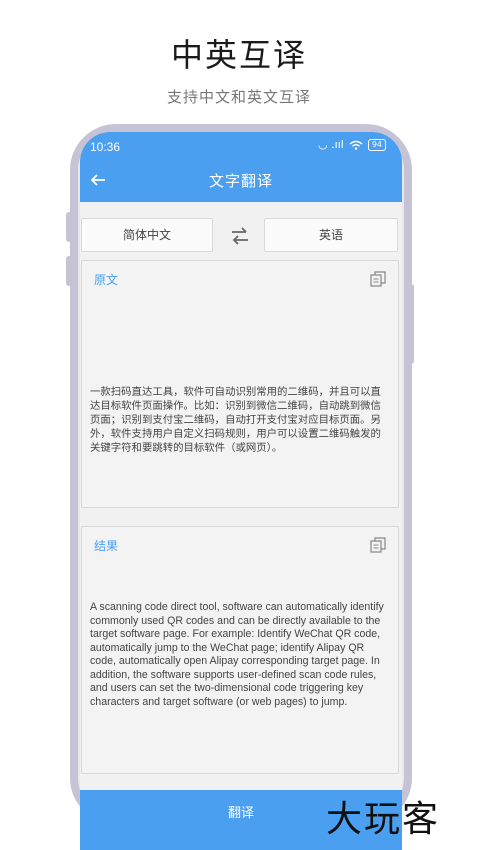 This screenshot has height=850, width=478. Describe the element at coordinates (331, 144) in the screenshot. I see `signal-icon: ◡ .ııl` at that location.